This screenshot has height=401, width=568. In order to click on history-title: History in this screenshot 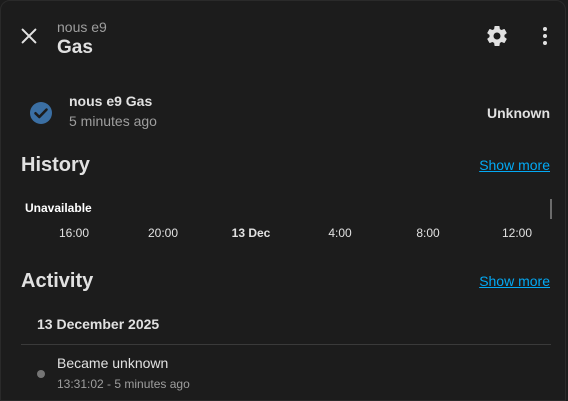, I will do `click(55, 165)`.